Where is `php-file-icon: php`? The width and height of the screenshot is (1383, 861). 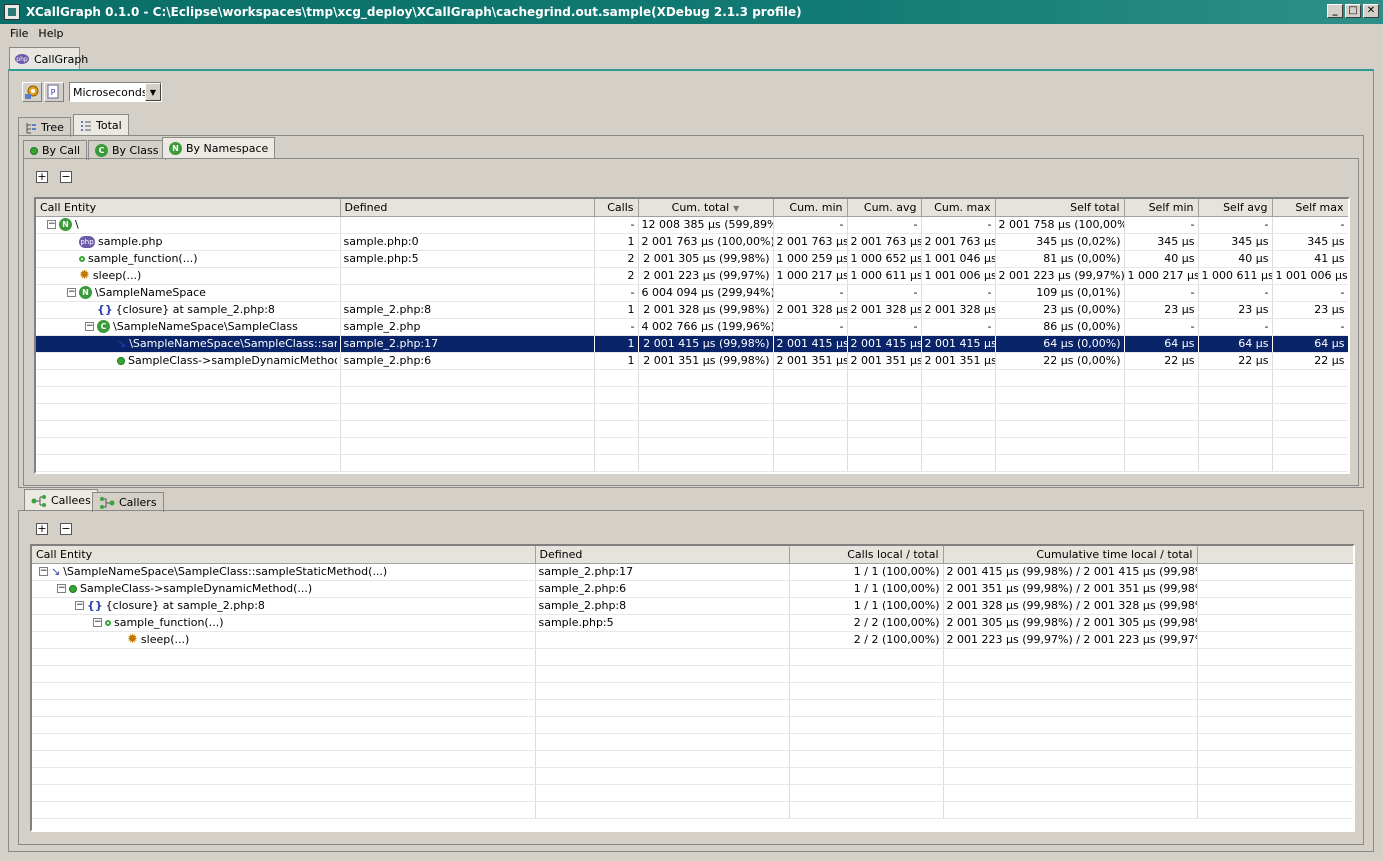
php-file-icon: php is located at coordinates (87, 241).